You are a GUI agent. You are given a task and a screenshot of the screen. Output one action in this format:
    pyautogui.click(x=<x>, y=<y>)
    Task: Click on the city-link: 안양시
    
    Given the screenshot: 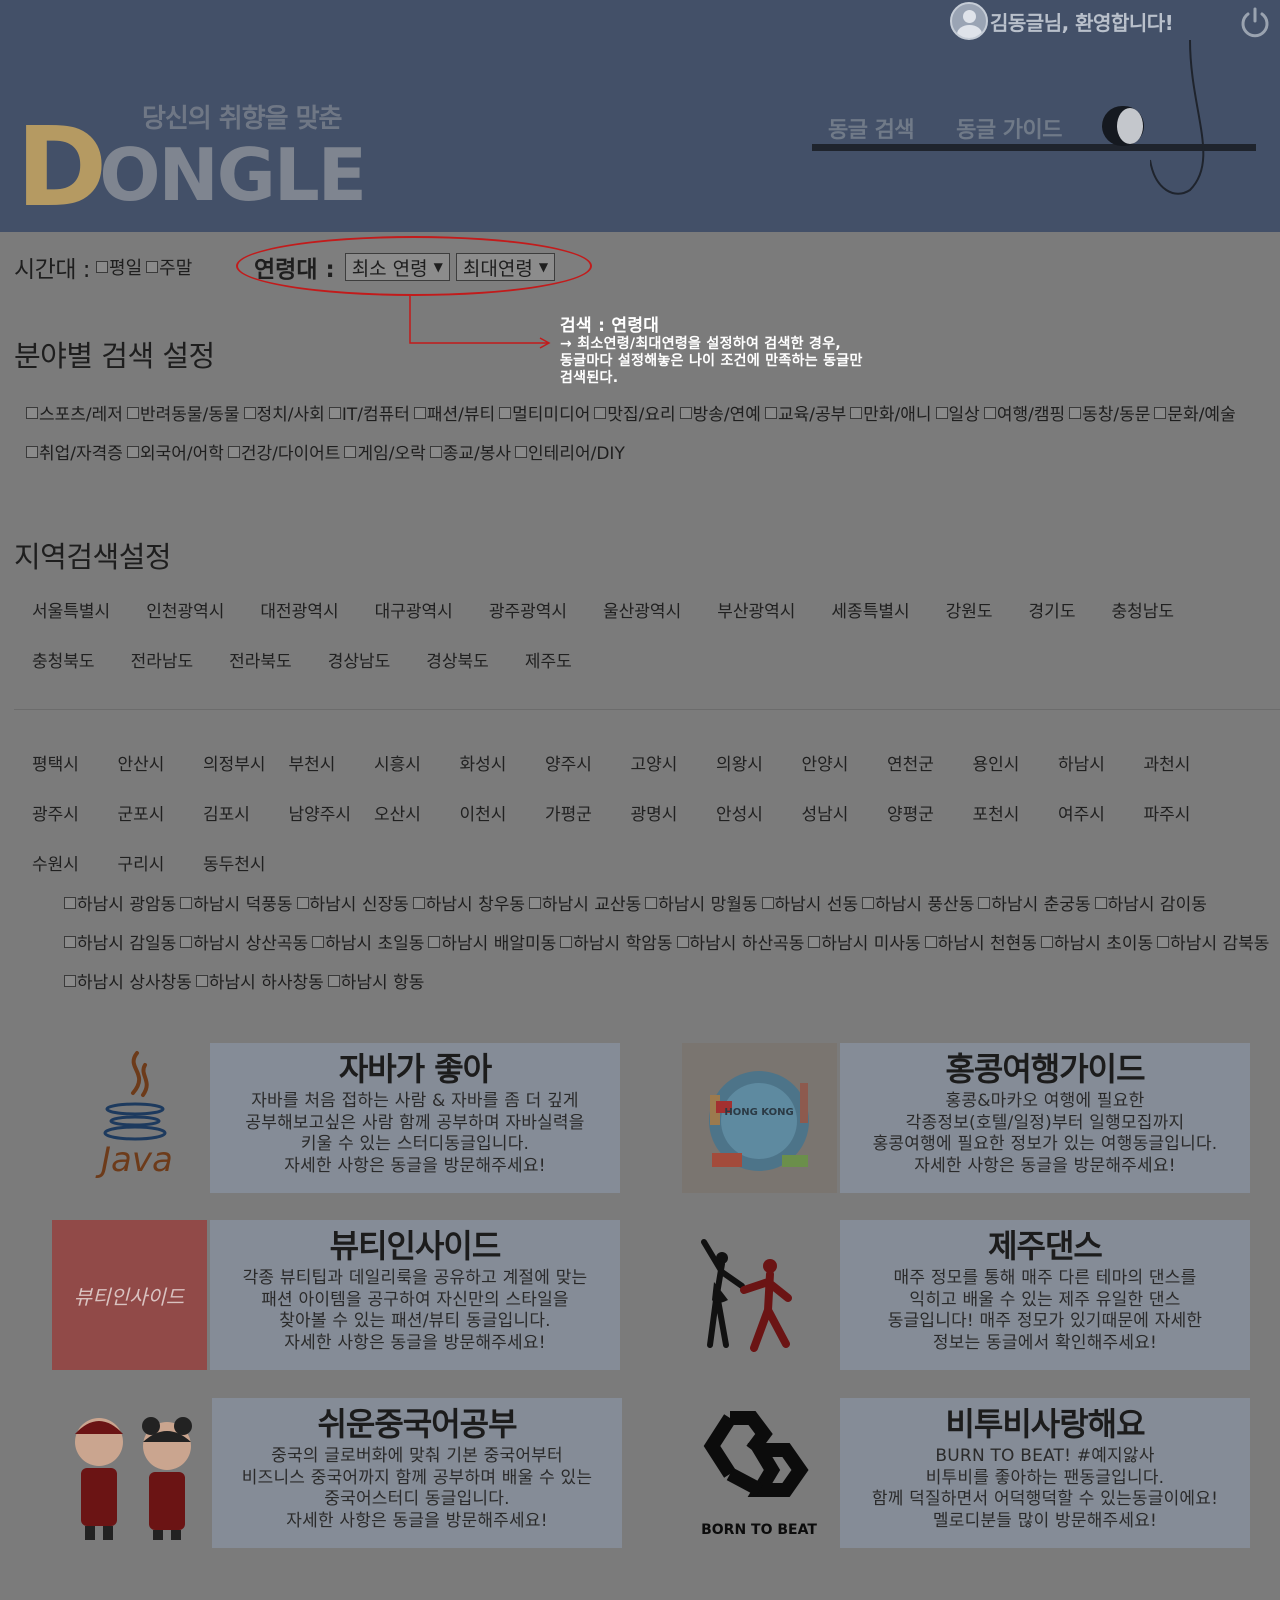 What is the action you would take?
    pyautogui.click(x=827, y=762)
    